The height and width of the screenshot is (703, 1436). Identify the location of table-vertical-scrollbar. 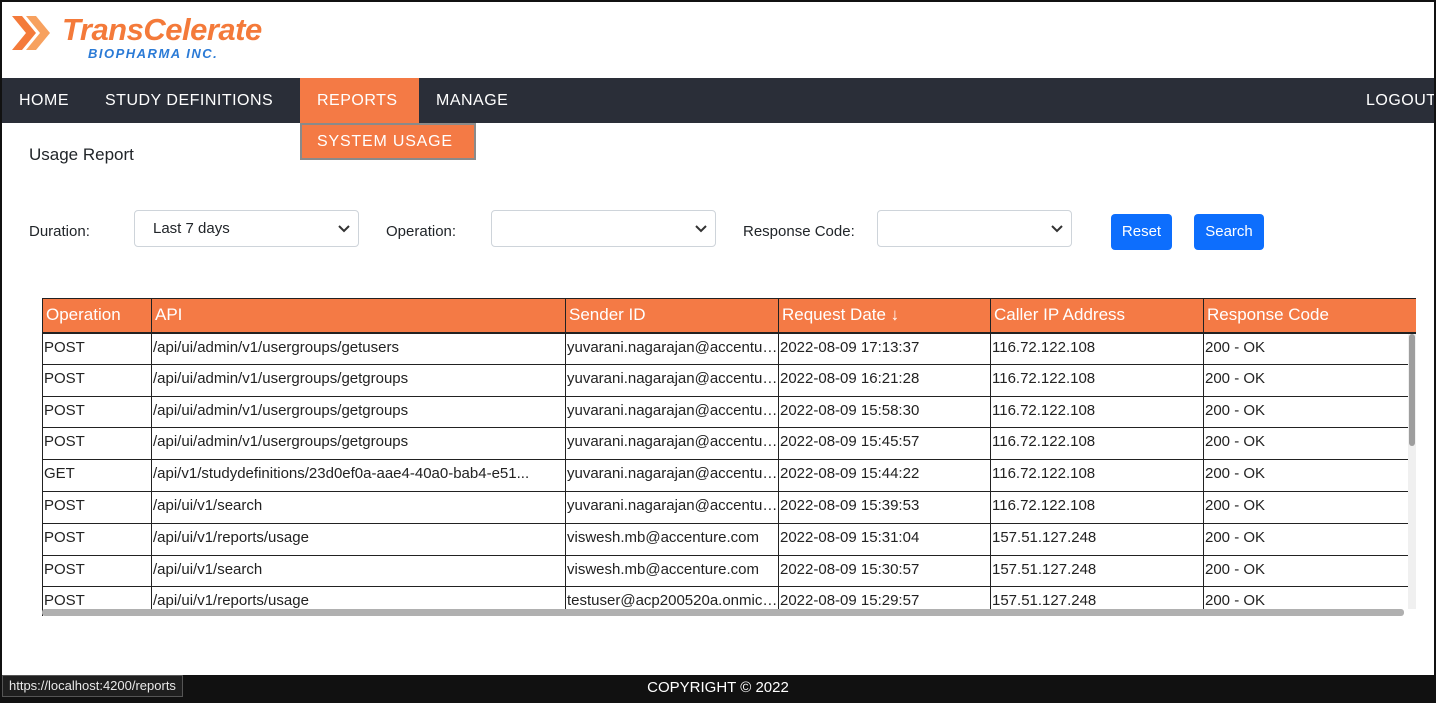
(1412, 471).